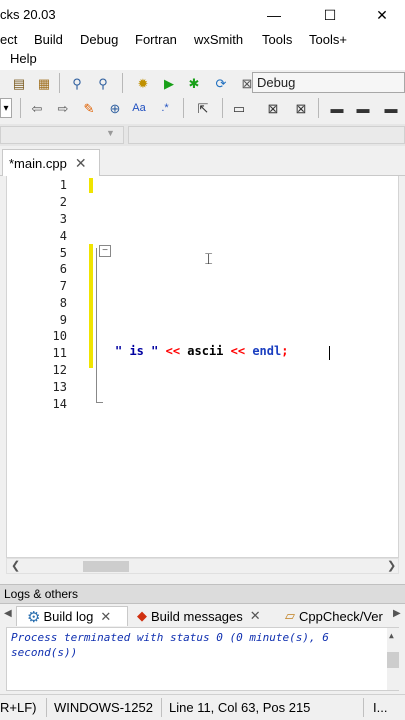  I want to click on tab-build-log: ⚙ Build log ✕, so click(72, 616).